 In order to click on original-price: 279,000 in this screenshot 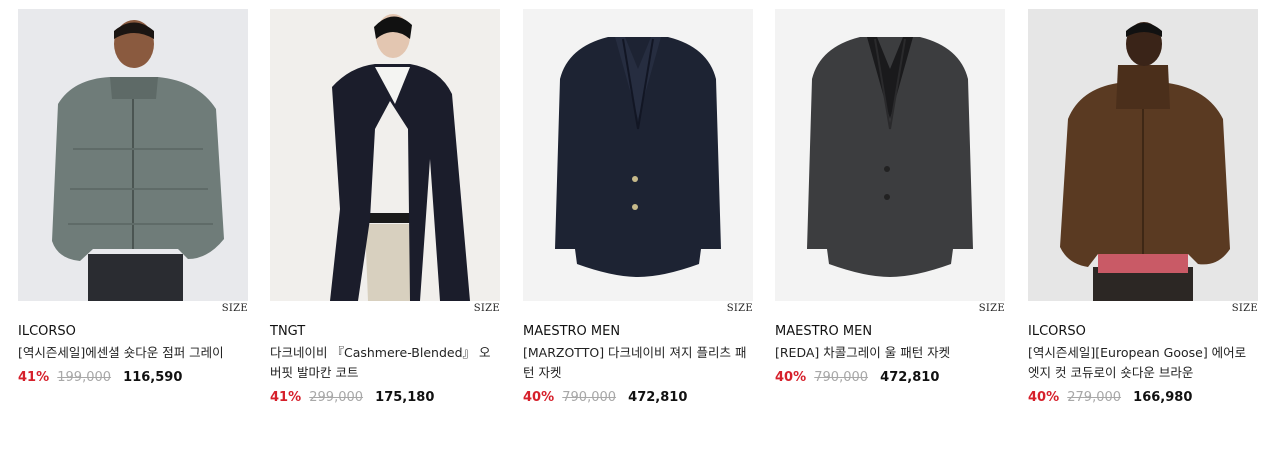, I will do `click(1094, 397)`.